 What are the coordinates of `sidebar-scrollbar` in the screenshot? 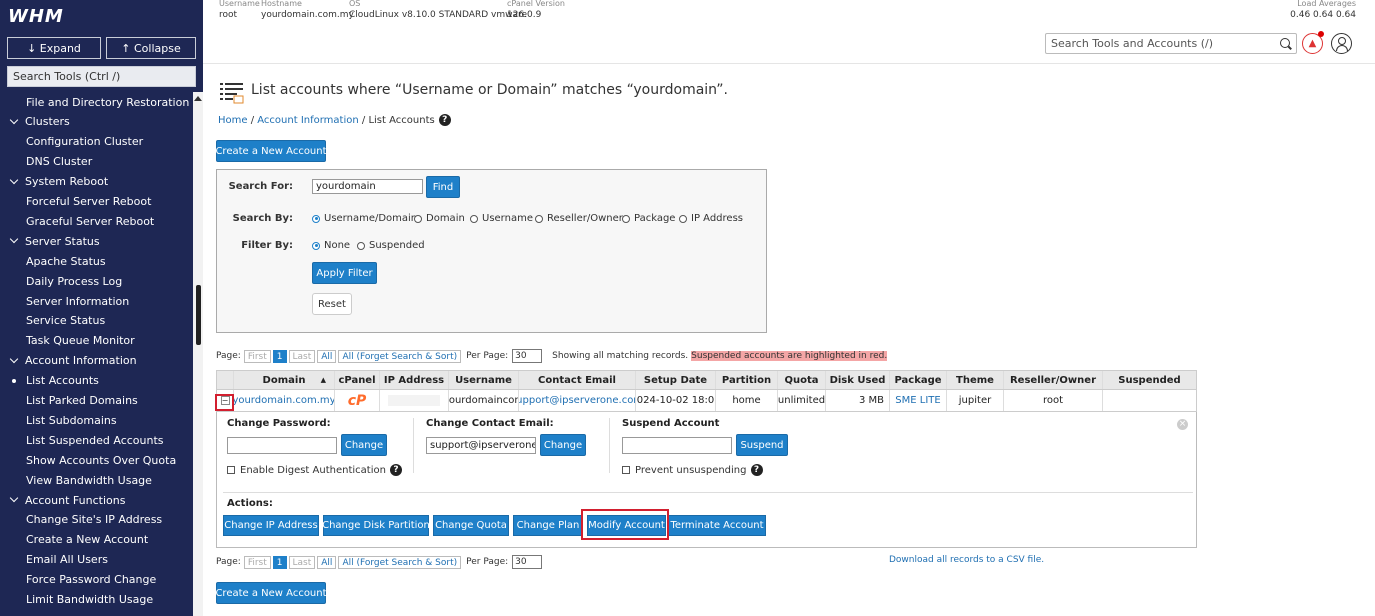 It's located at (198, 354).